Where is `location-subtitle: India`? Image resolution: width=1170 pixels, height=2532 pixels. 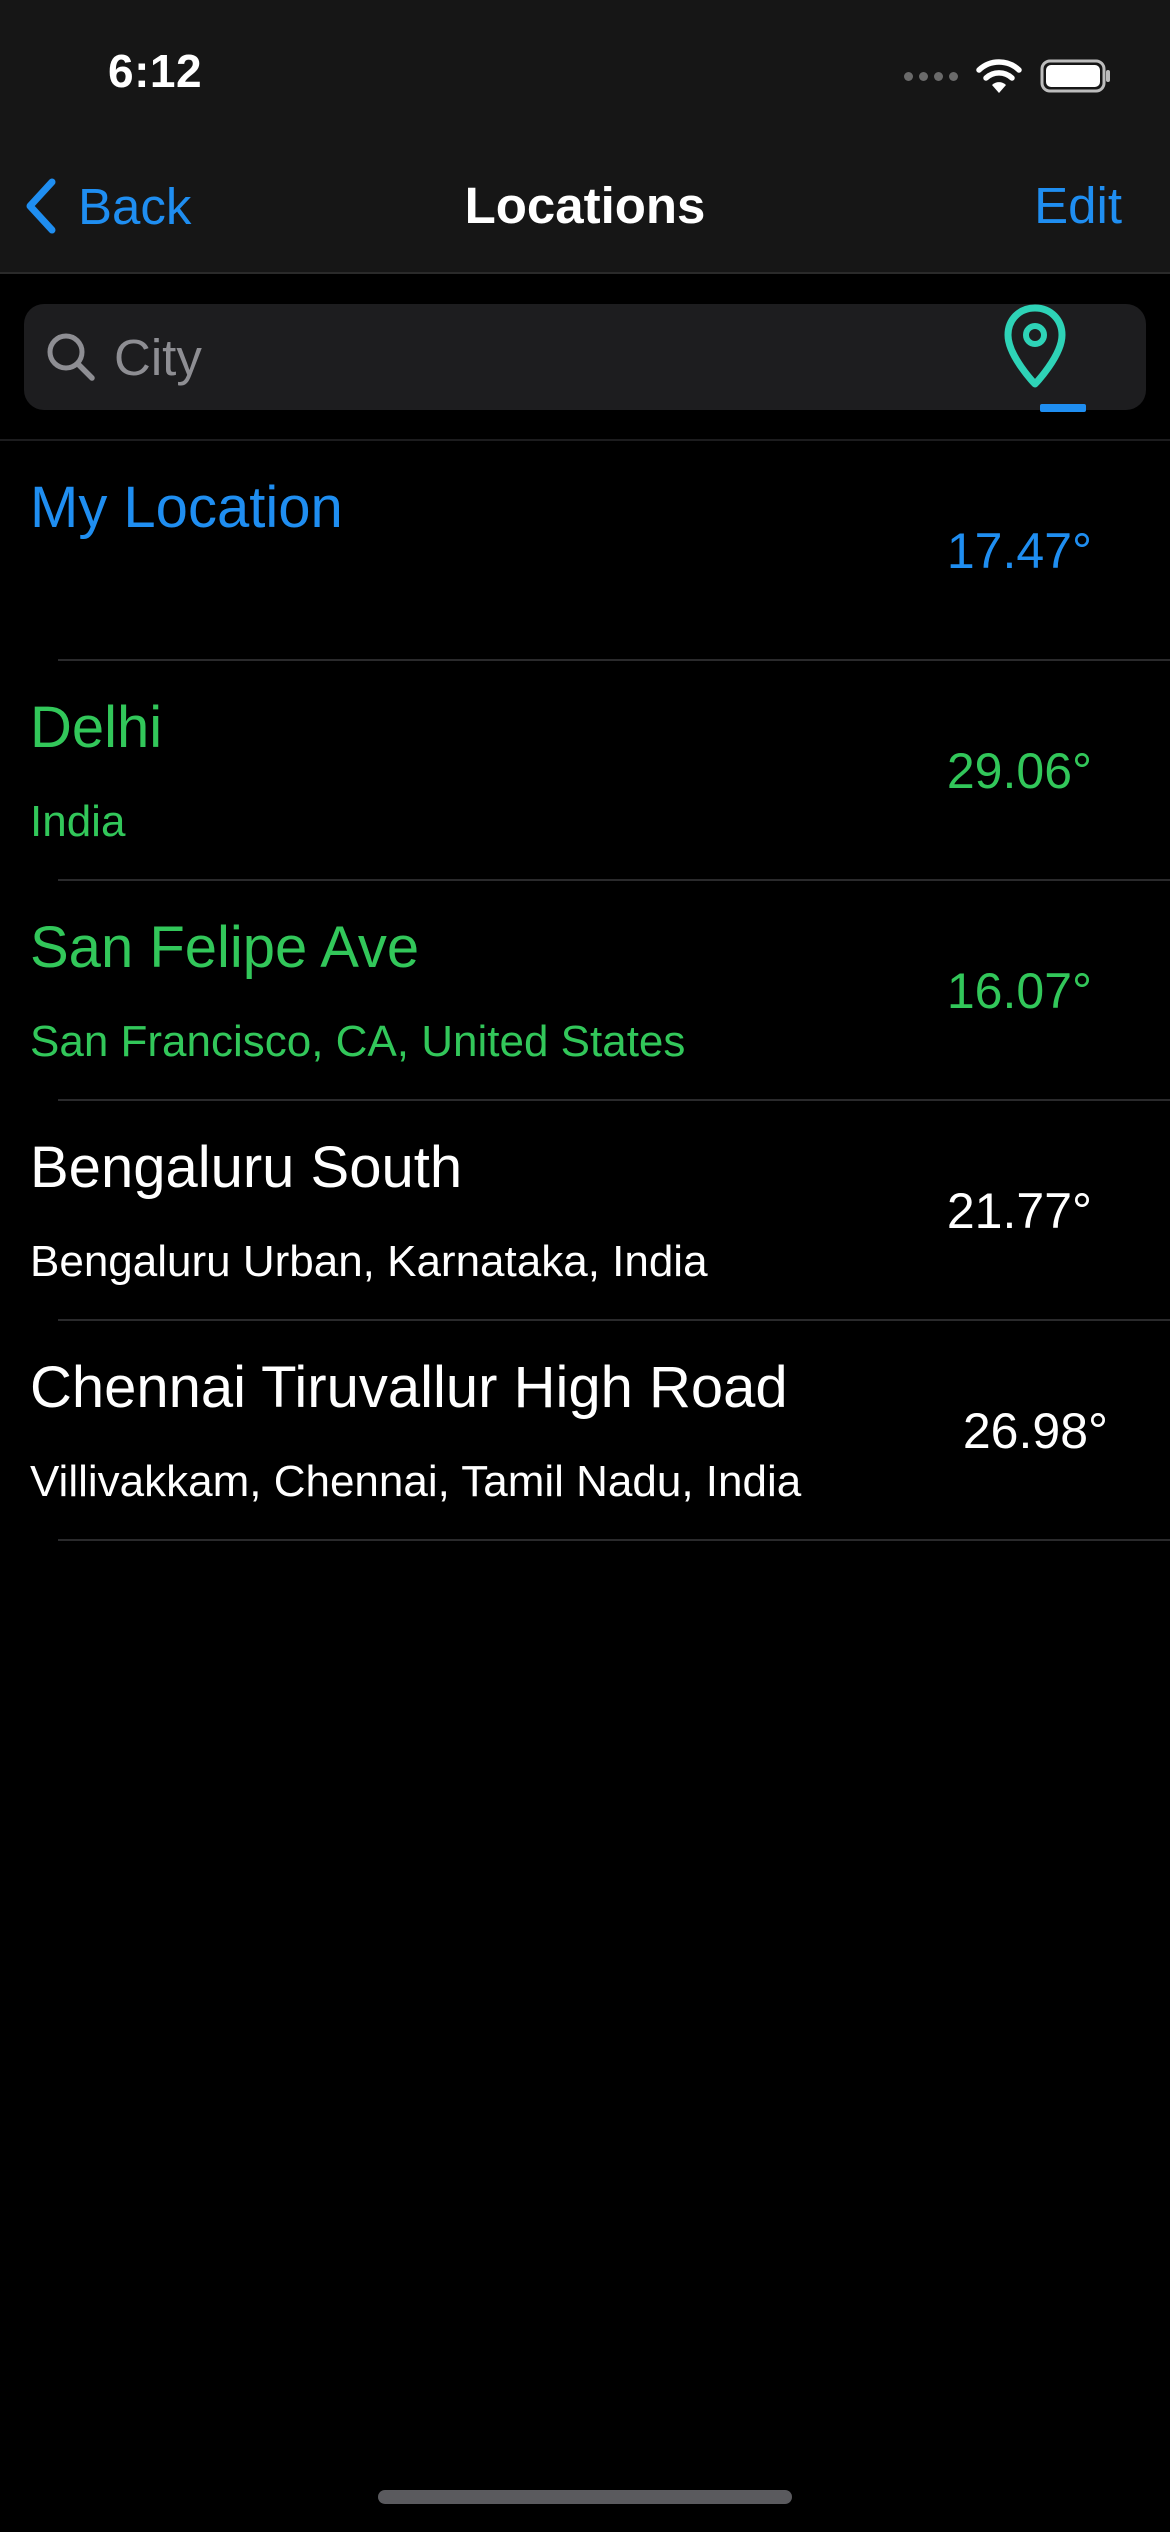 location-subtitle: India is located at coordinates (78, 821).